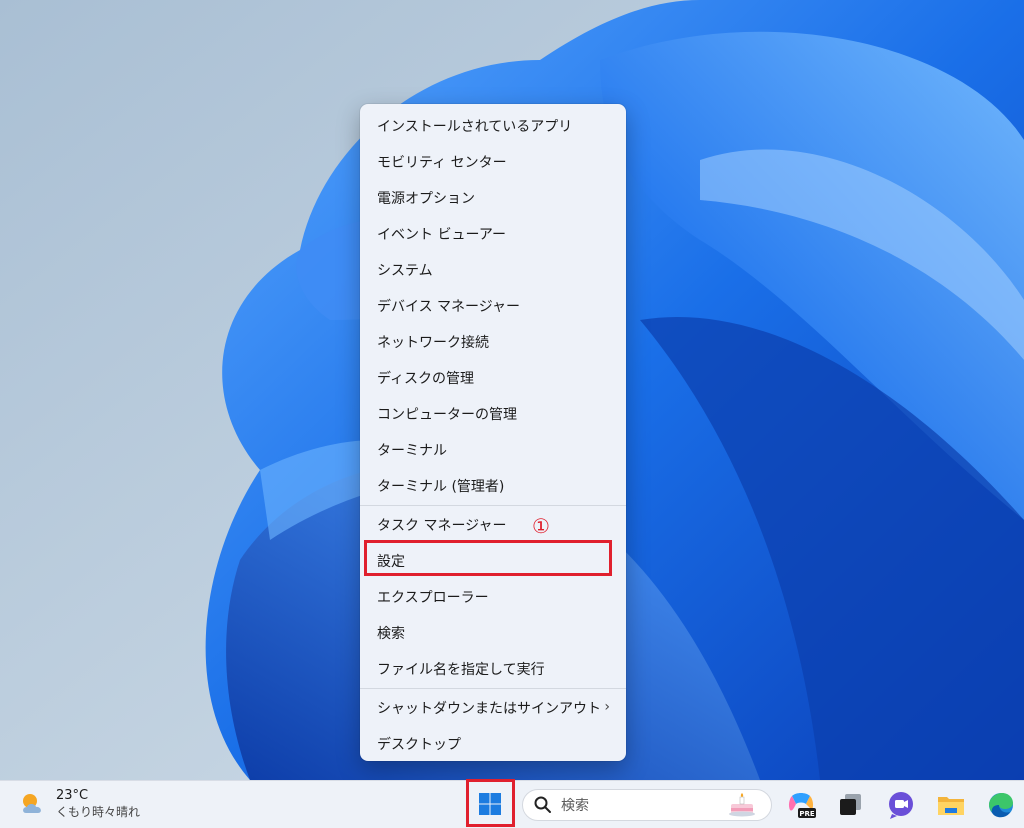  What do you see at coordinates (493, 162) in the screenshot?
I see `menu-item-mobility-center: モビリティ センター` at bounding box center [493, 162].